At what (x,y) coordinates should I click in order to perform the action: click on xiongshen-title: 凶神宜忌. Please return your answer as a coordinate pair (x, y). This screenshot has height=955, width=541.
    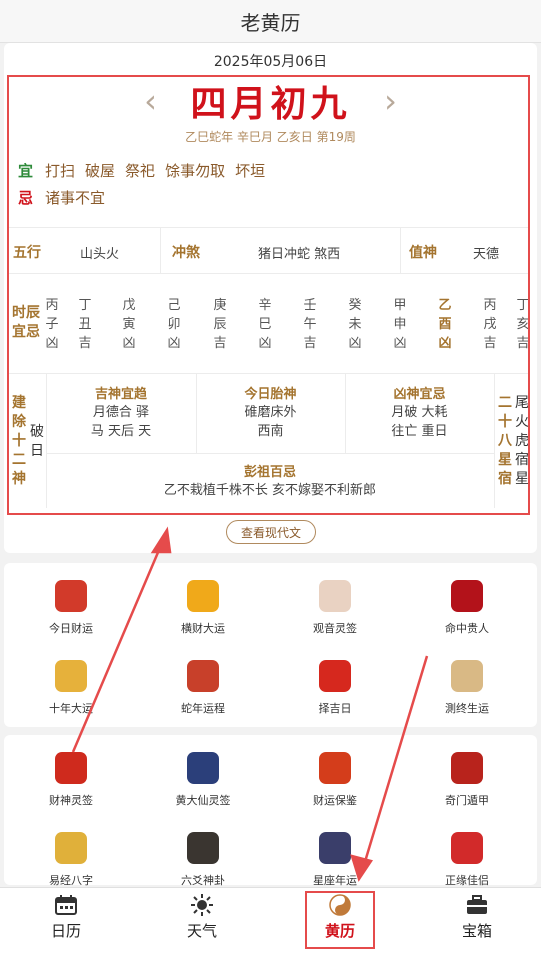
    Looking at the image, I should click on (419, 394).